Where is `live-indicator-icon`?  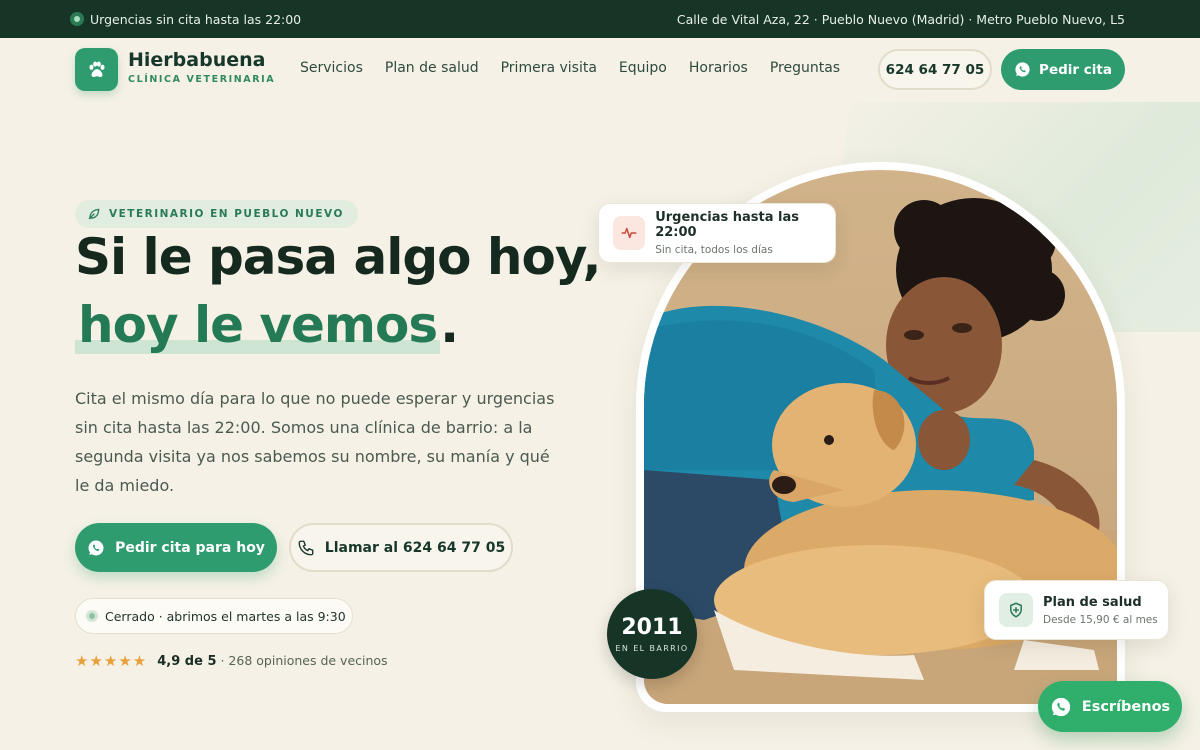 live-indicator-icon is located at coordinates (77, 19).